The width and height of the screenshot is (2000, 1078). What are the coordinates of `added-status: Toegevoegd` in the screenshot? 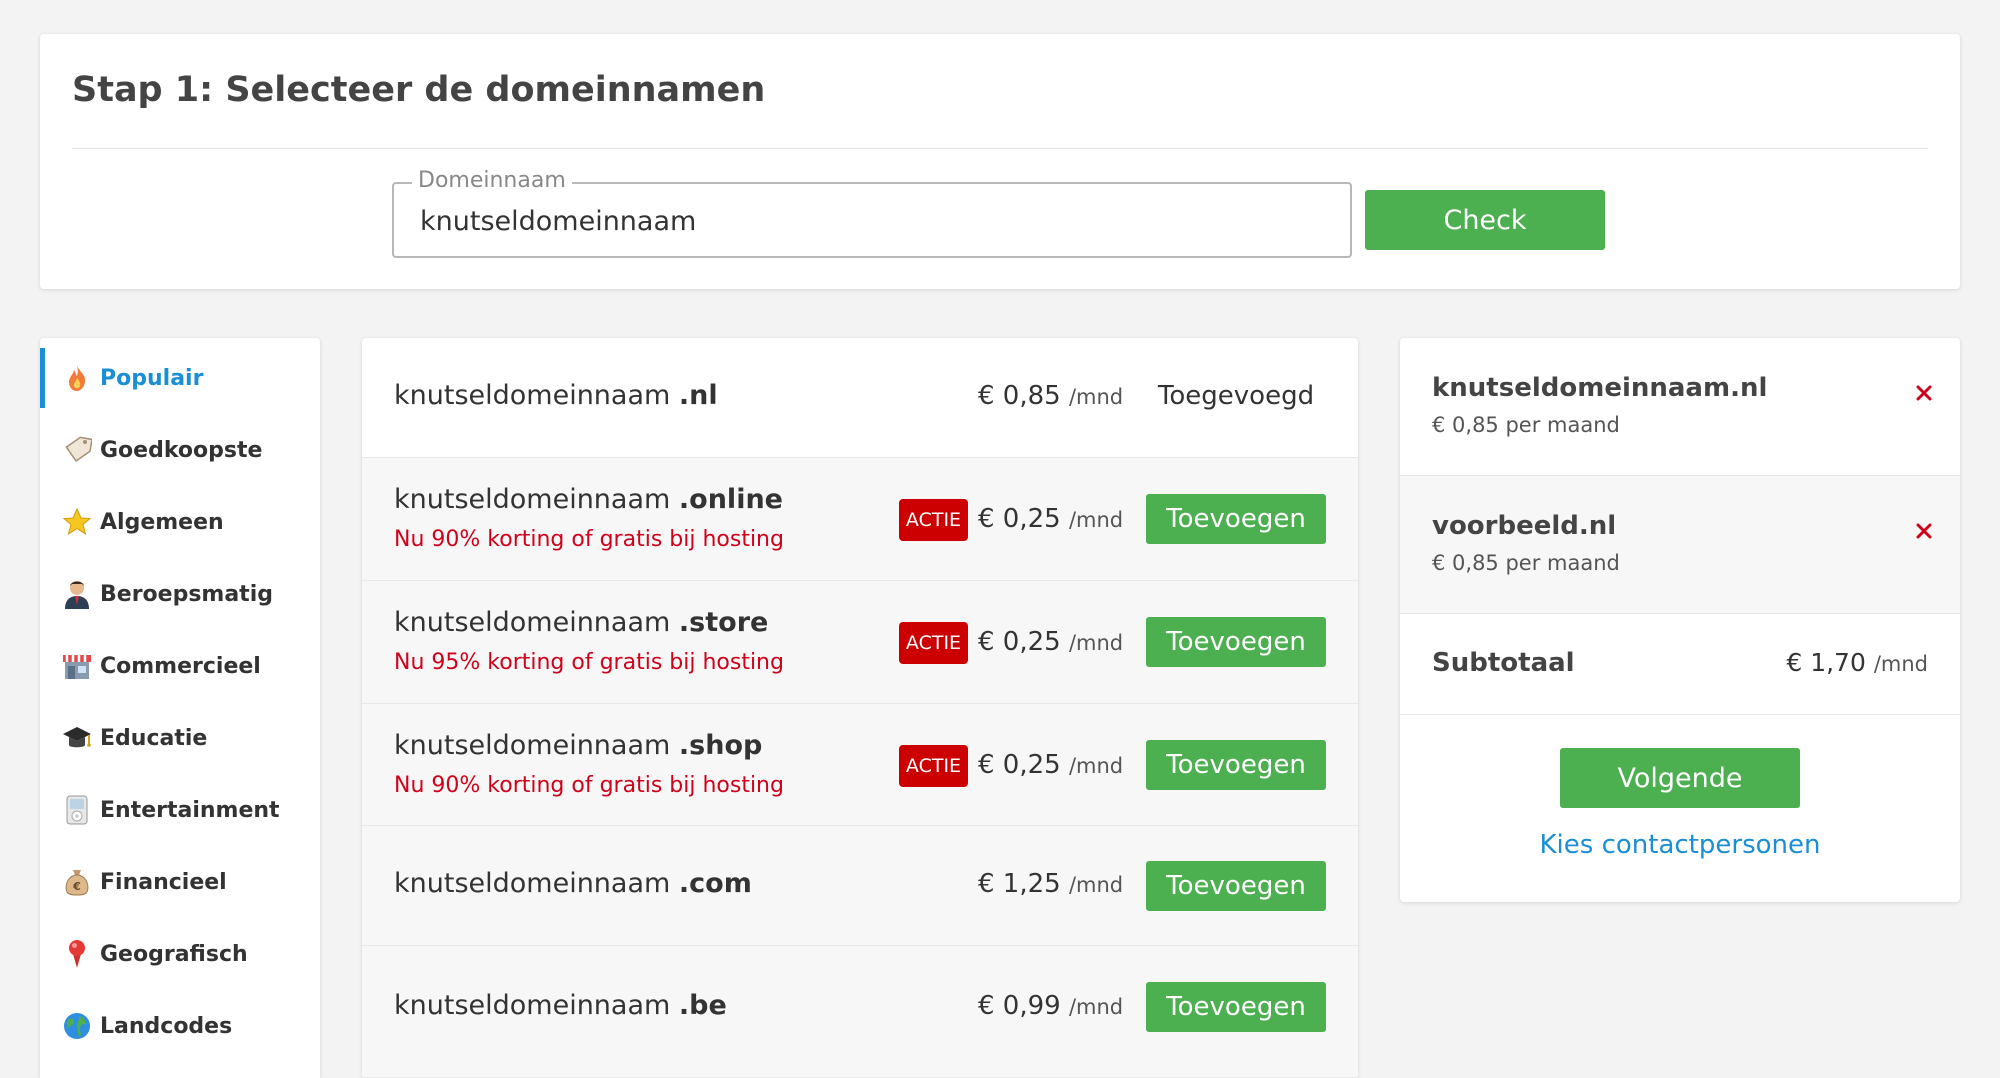 It's located at (1236, 396).